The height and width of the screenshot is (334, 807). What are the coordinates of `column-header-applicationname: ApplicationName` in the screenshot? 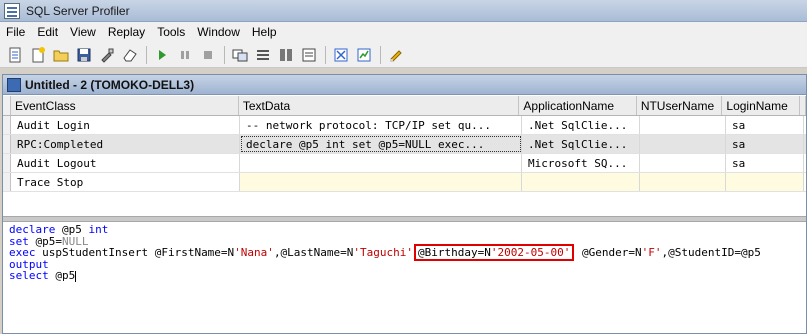 It's located at (578, 105).